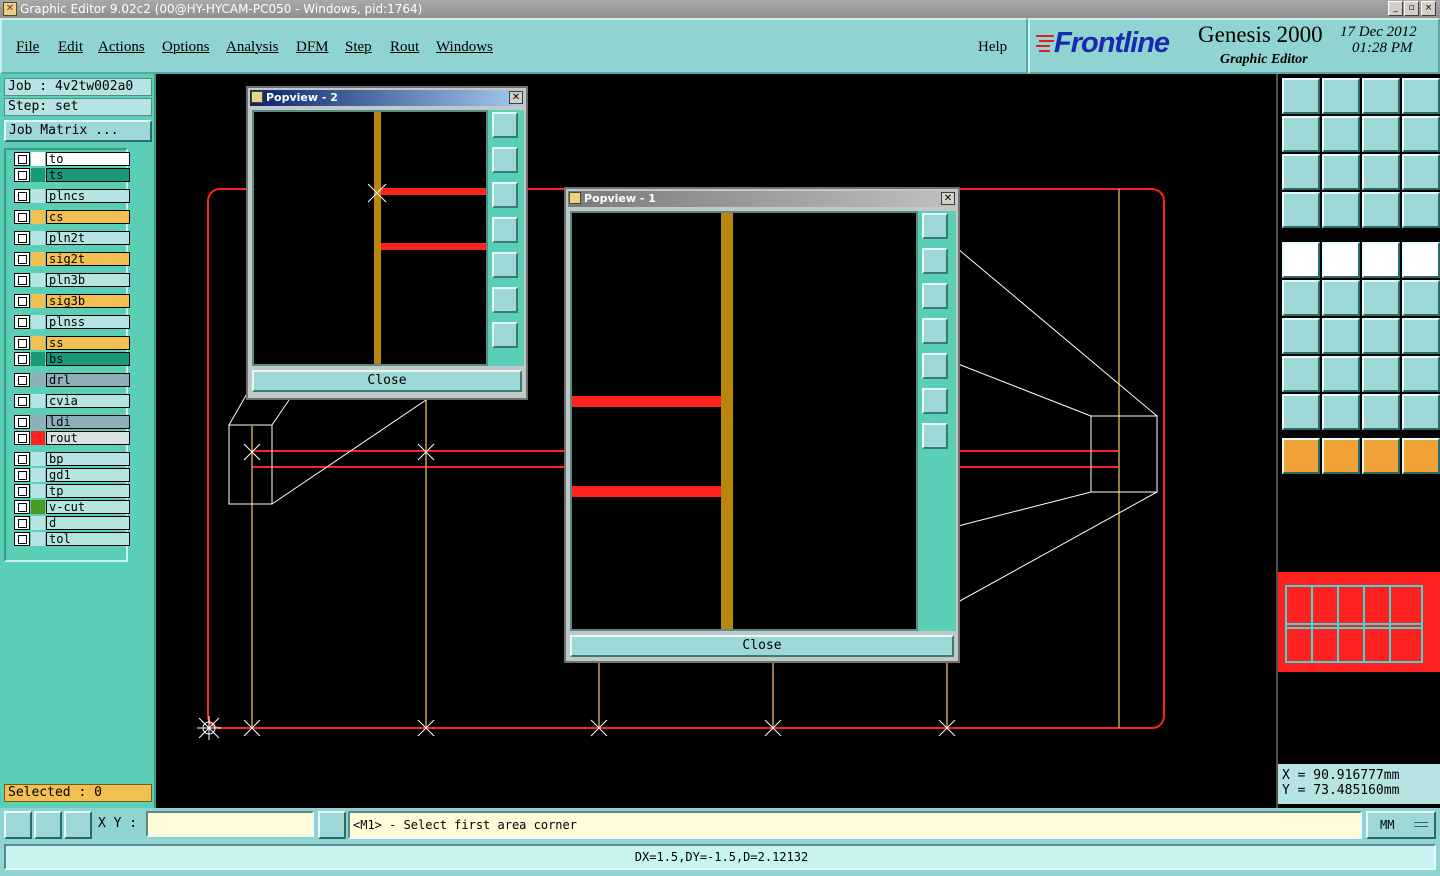 This screenshot has height=876, width=1440. What do you see at coordinates (516, 97) in the screenshot?
I see `popview-2-close-icon: ✕` at bounding box center [516, 97].